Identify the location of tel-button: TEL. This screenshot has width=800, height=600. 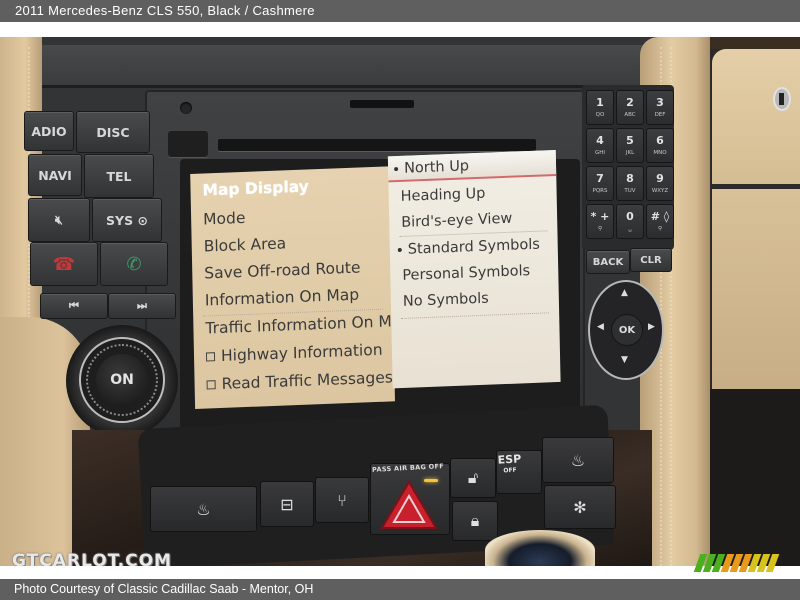
(119, 176).